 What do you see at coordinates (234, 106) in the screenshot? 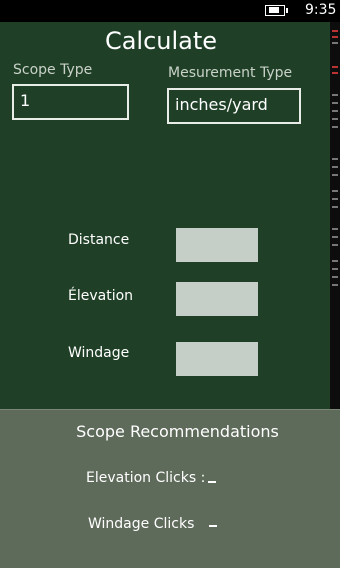
I see `measurement-type-input: inches/yard` at bounding box center [234, 106].